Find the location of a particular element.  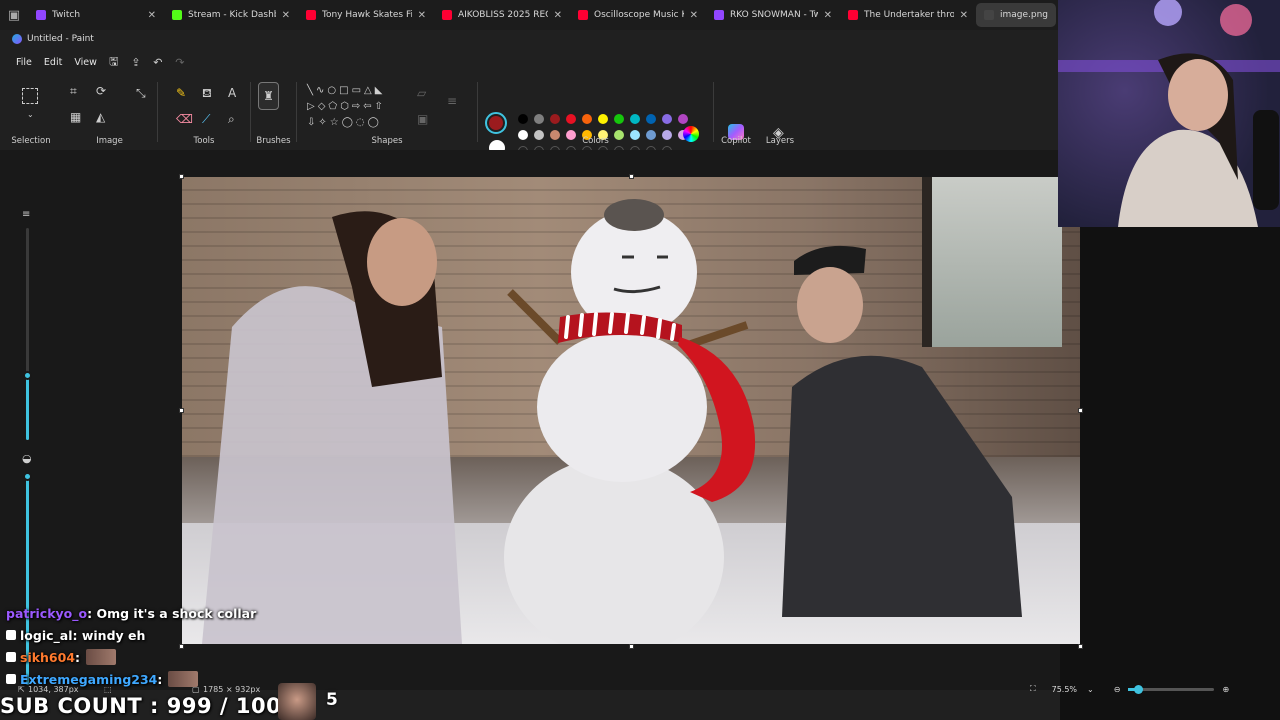

copilot-label: Copilot is located at coordinates (736, 141).